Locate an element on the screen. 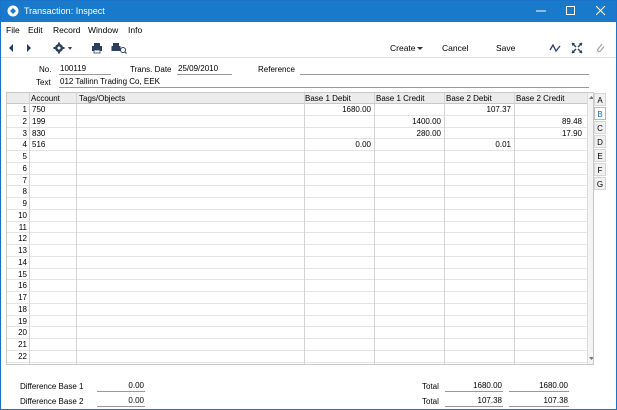  expand-icon is located at coordinates (577, 48).